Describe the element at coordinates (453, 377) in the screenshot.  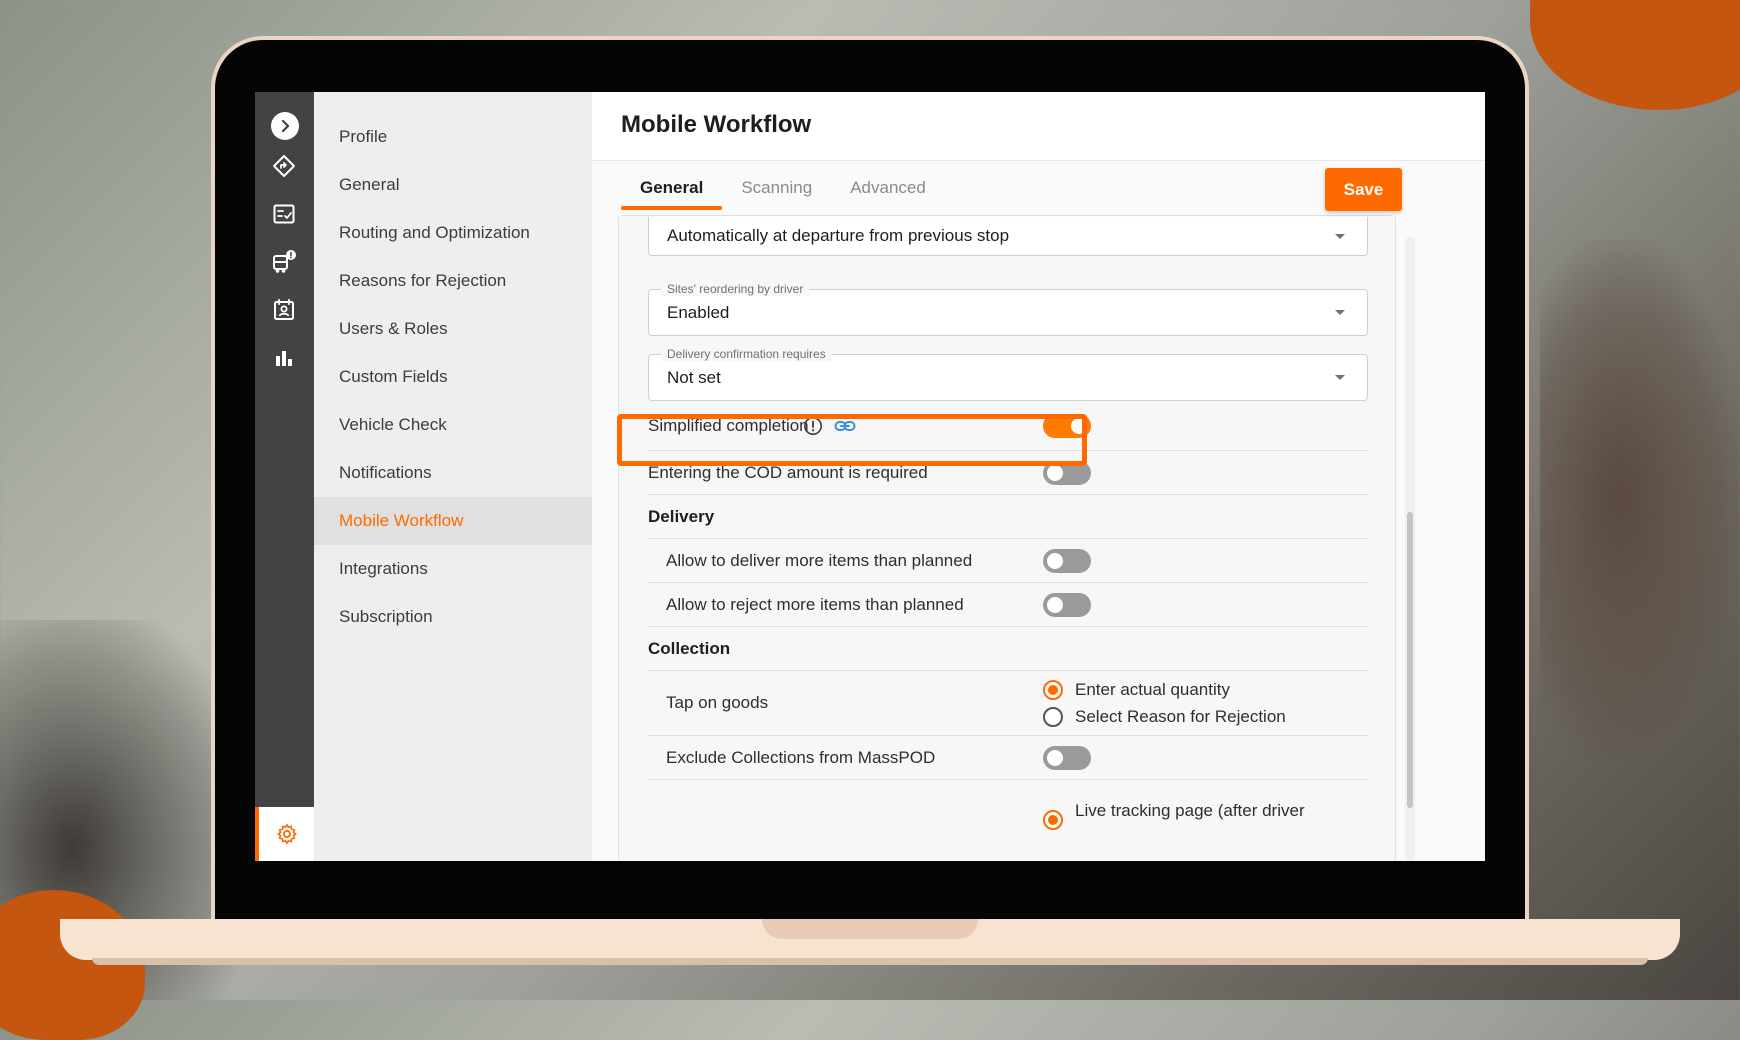
I see `menu-item-custom-fields: Custom Fields` at that location.